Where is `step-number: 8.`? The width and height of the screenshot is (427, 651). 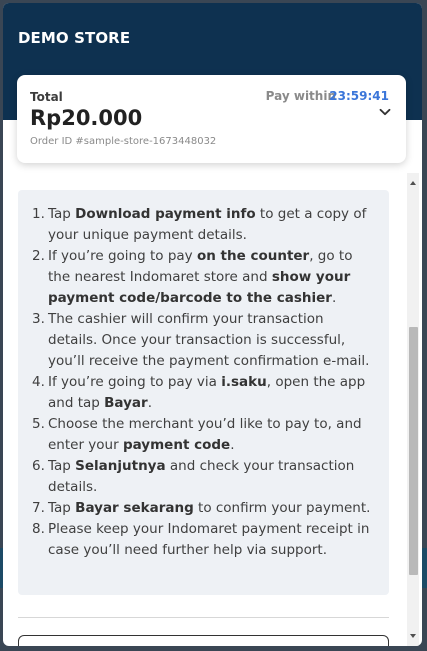 step-number: 8. is located at coordinates (38, 529).